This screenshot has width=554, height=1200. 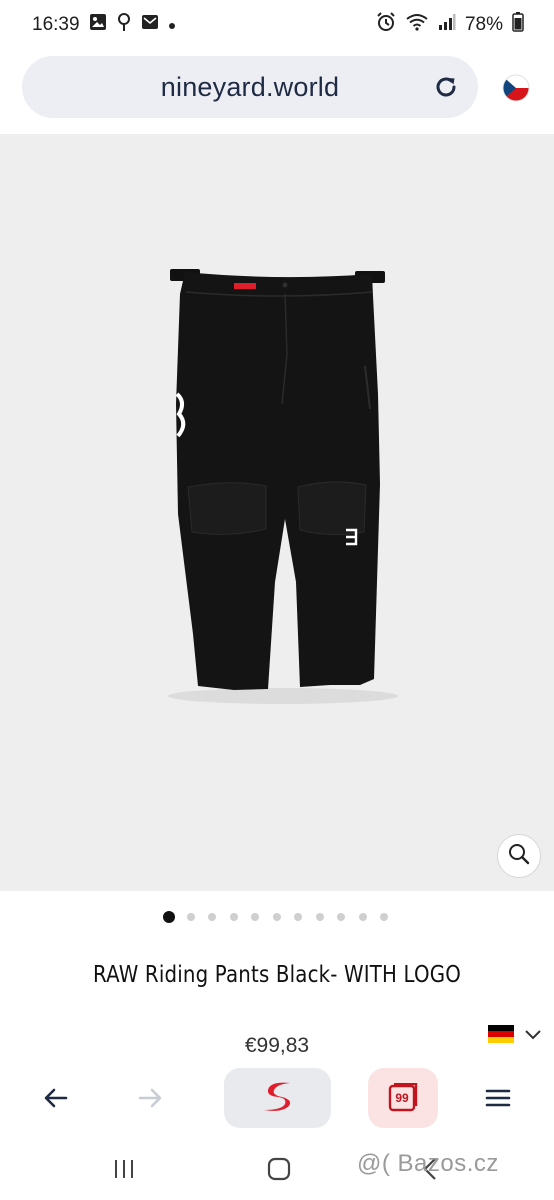 I want to click on address-bar: nineyard.world, so click(x=250, y=87).